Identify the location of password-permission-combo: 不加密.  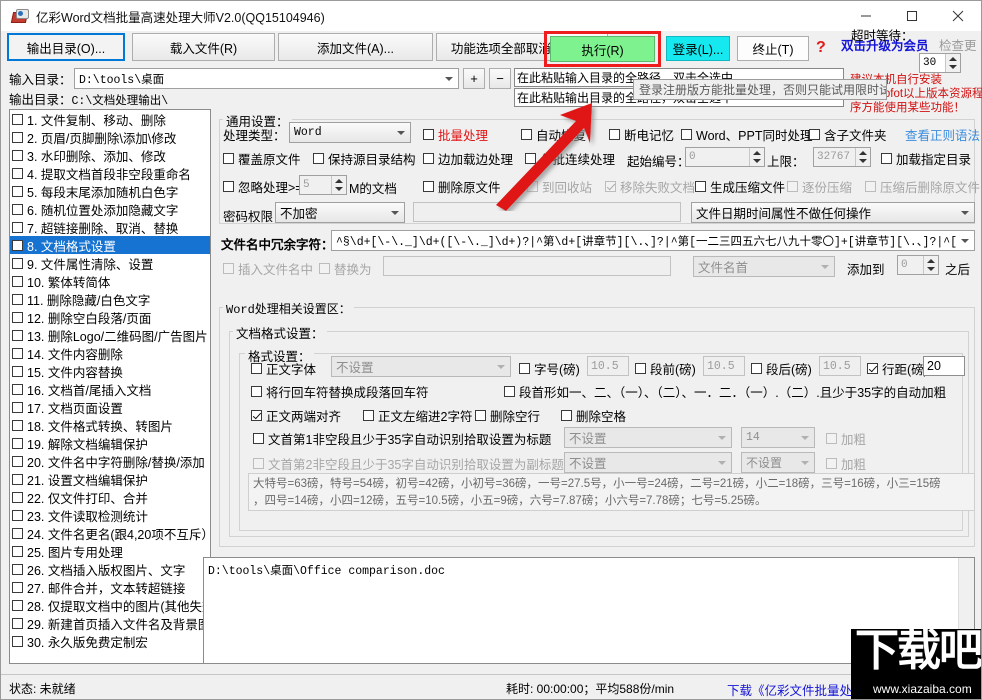
(340, 212).